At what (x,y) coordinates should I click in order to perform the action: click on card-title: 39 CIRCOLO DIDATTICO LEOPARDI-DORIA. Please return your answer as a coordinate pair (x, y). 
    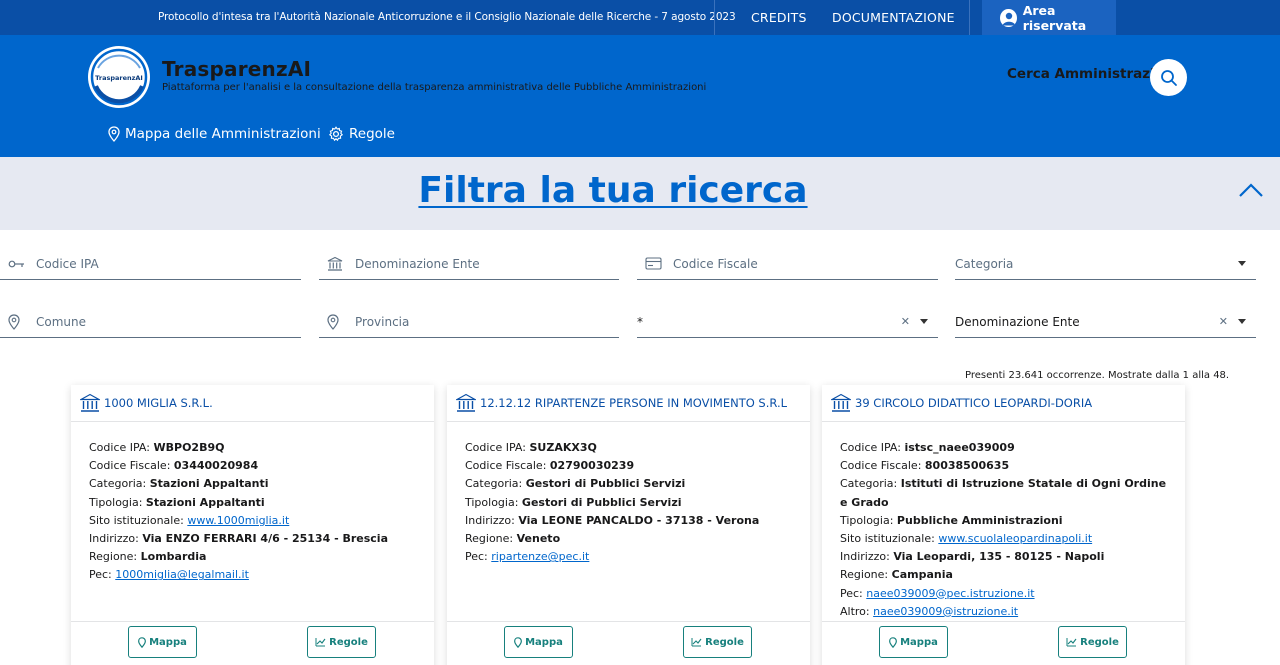
    Looking at the image, I should click on (974, 403).